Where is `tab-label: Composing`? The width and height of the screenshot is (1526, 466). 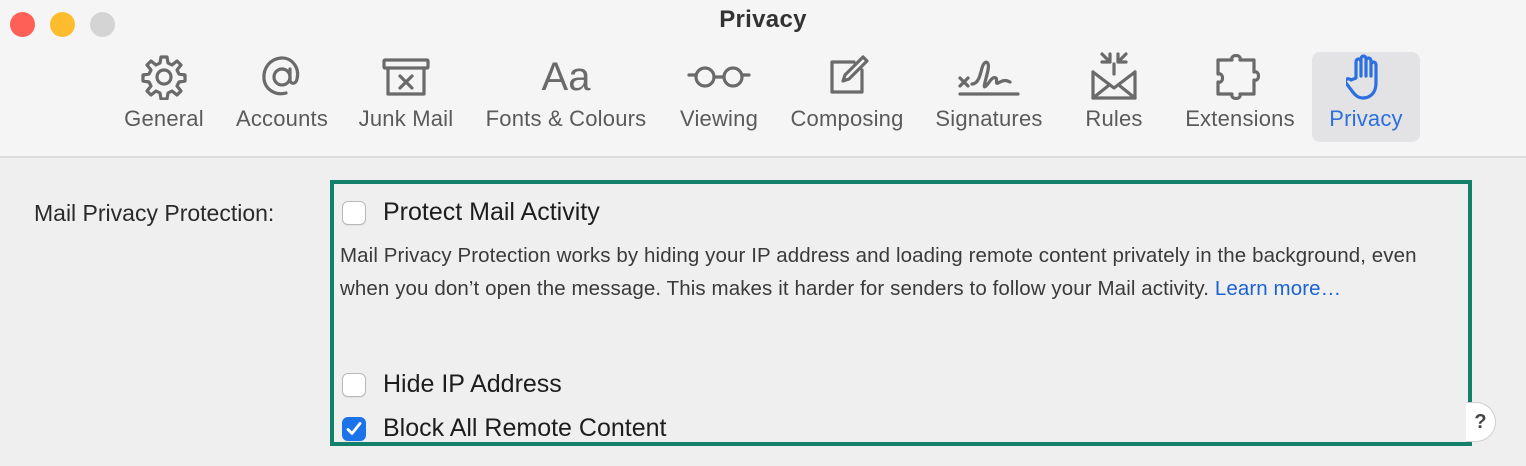
tab-label: Composing is located at coordinates (847, 118).